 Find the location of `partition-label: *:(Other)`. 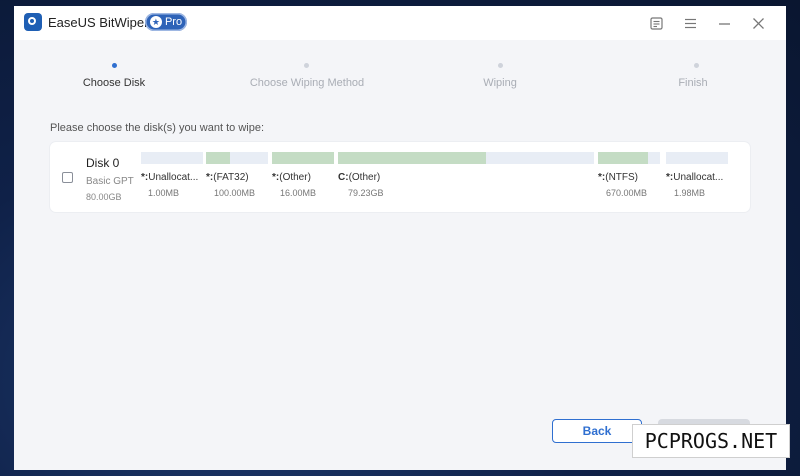

partition-label: *:(Other) is located at coordinates (291, 177).